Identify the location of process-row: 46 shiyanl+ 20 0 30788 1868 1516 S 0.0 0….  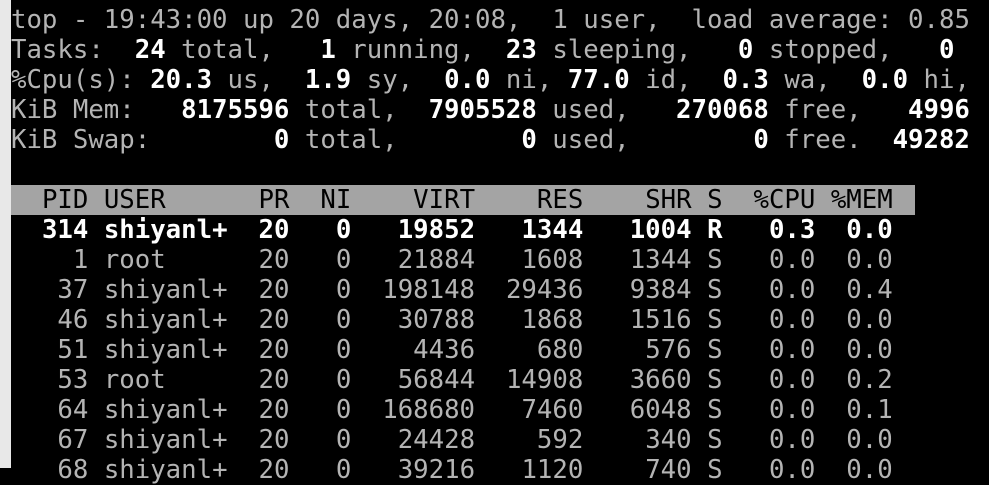
(500, 320).